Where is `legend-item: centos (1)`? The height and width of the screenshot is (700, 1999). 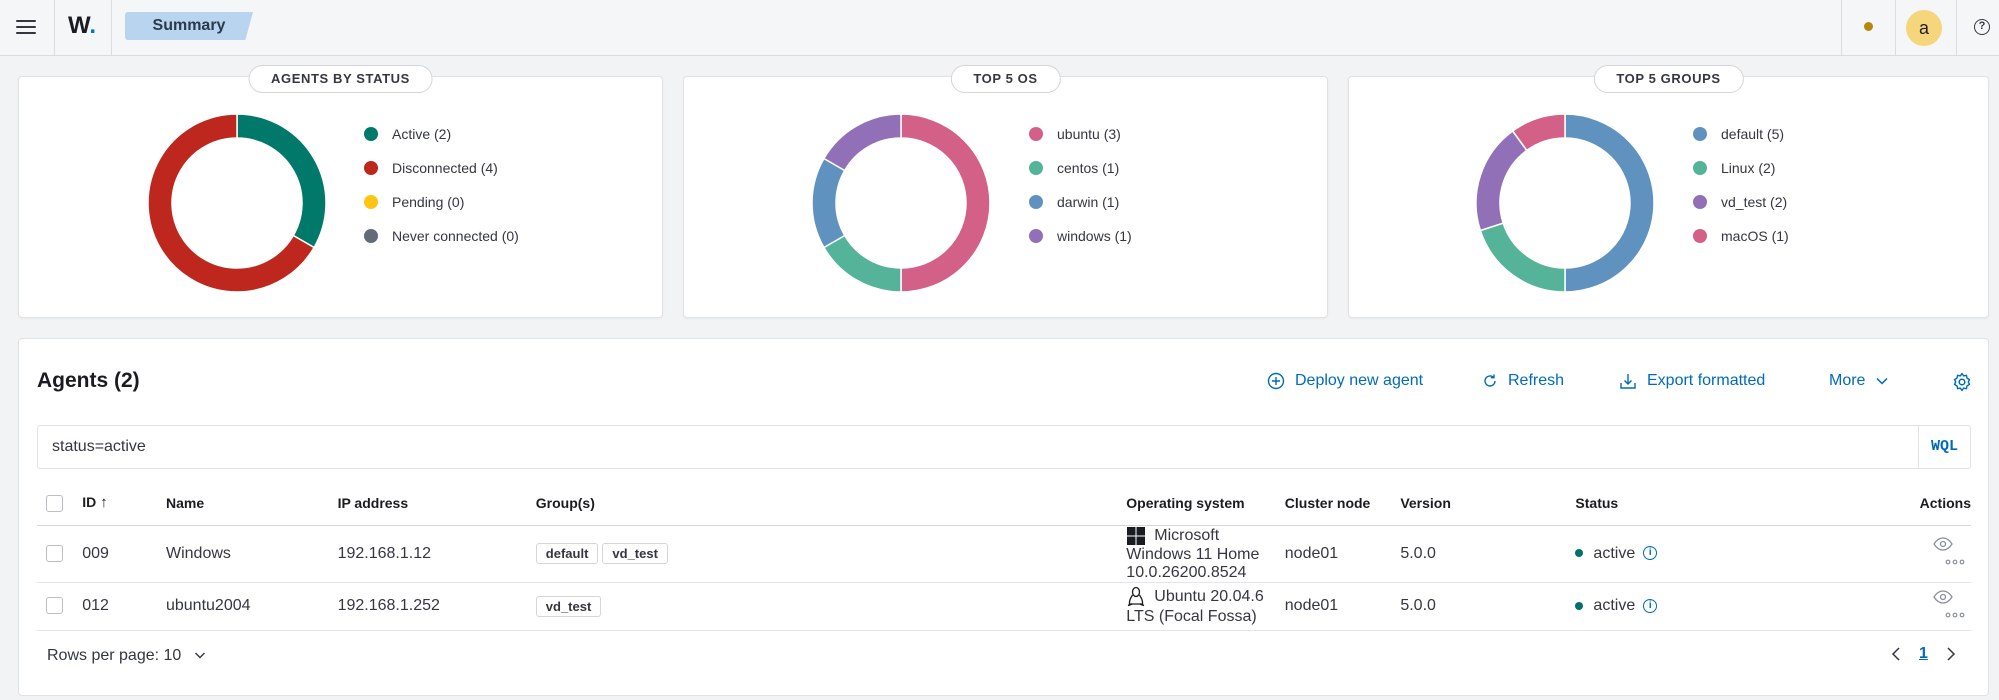 legend-item: centos (1) is located at coordinates (1080, 168).